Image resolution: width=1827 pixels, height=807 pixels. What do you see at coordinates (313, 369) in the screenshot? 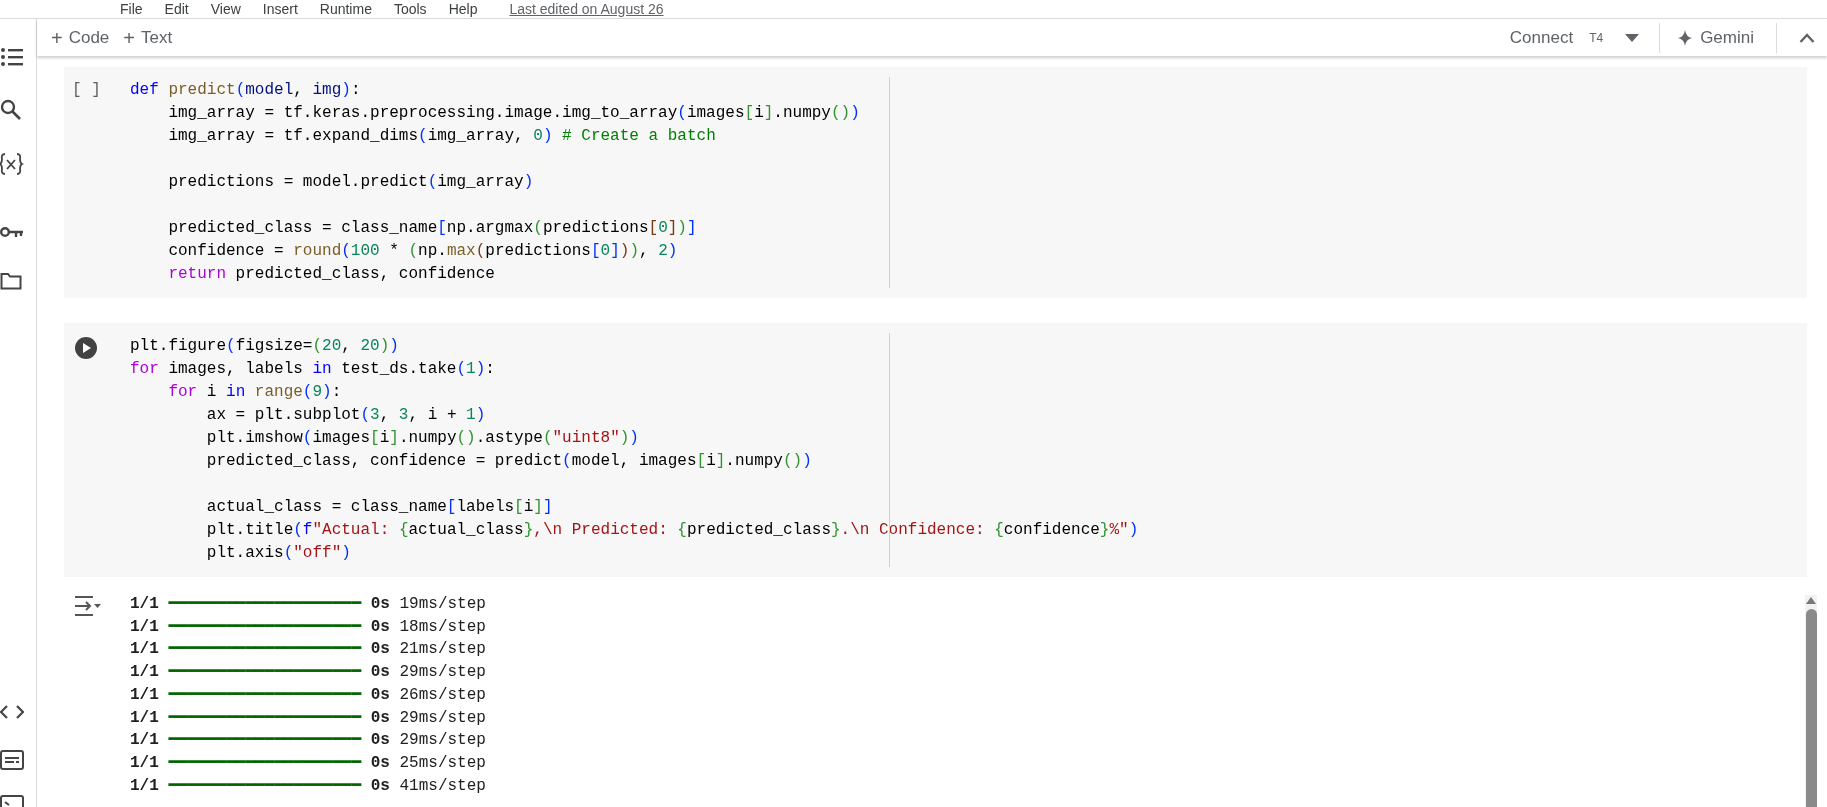
I see `code-line: for images, labels in test_ds.take(1):` at bounding box center [313, 369].